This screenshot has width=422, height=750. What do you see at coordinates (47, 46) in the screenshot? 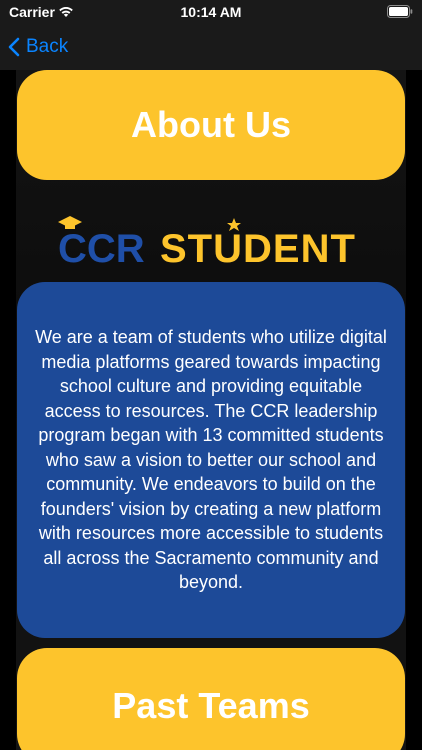
I see `back-label: Back` at bounding box center [47, 46].